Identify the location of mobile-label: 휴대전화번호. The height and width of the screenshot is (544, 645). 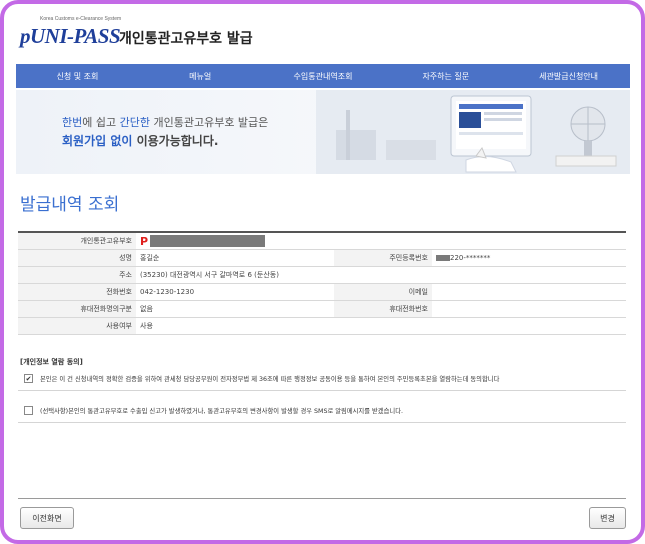
(383, 309).